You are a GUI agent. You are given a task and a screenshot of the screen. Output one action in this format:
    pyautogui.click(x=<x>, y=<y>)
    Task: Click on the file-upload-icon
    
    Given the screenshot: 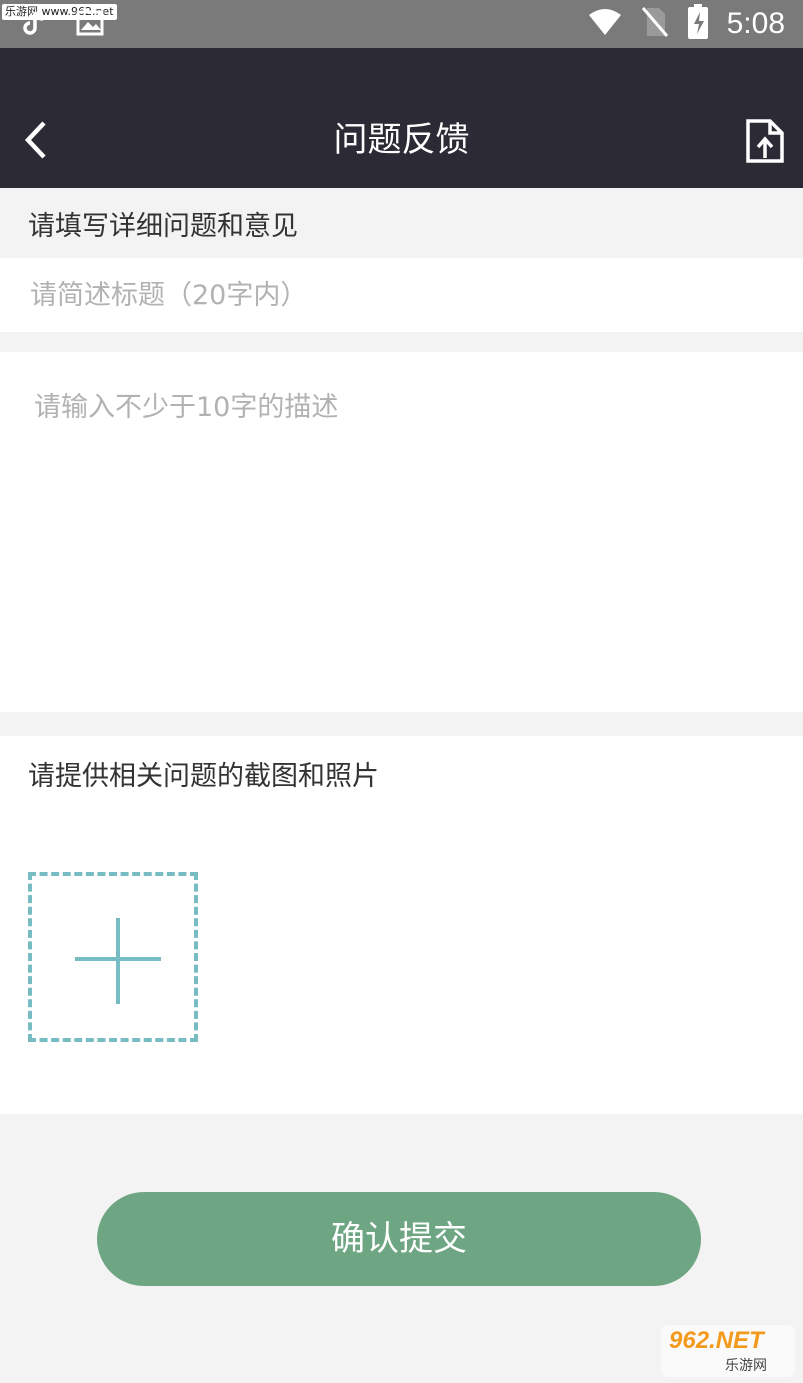 What is the action you would take?
    pyautogui.click(x=765, y=141)
    